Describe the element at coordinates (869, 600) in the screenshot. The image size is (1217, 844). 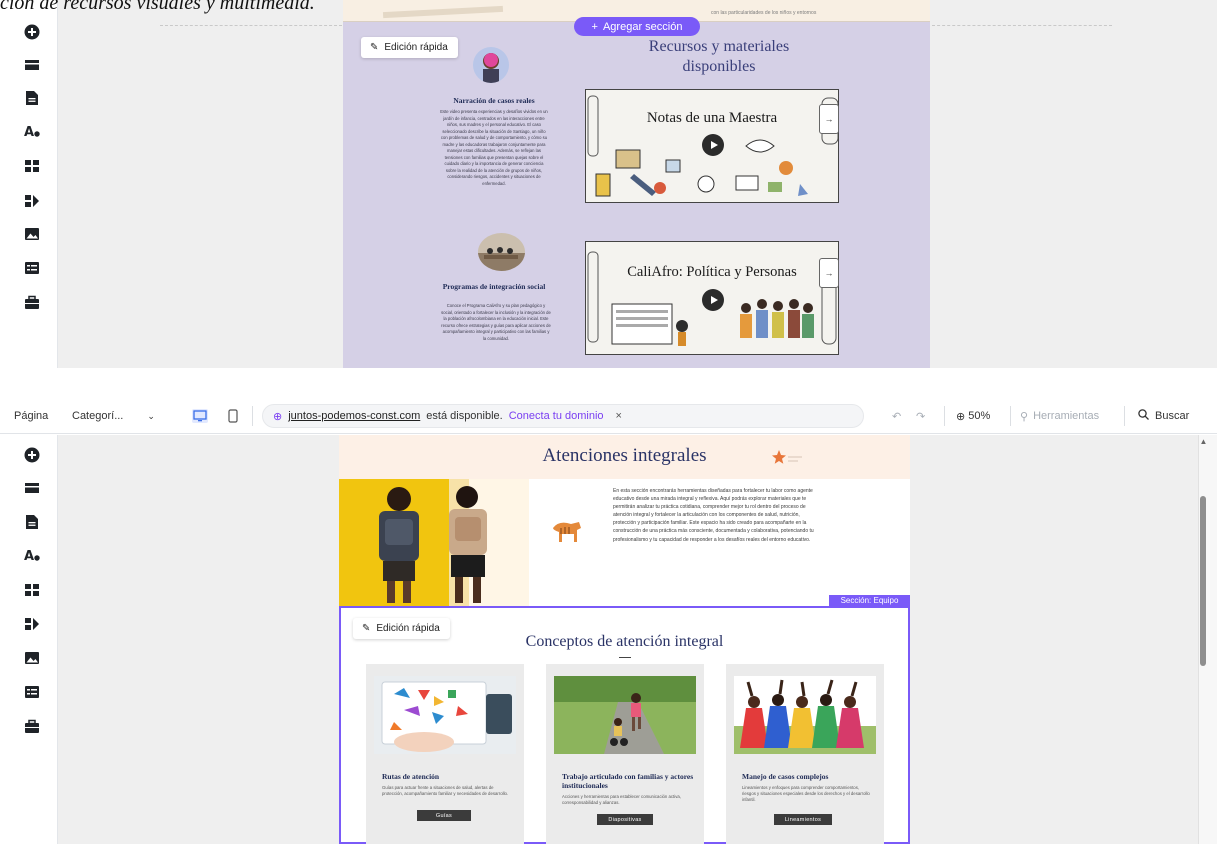
I see `section-badge: Sección: Equipo` at that location.